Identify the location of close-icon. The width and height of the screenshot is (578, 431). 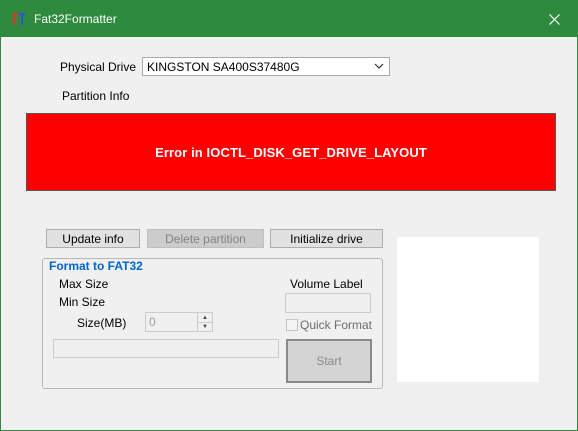
(554, 19).